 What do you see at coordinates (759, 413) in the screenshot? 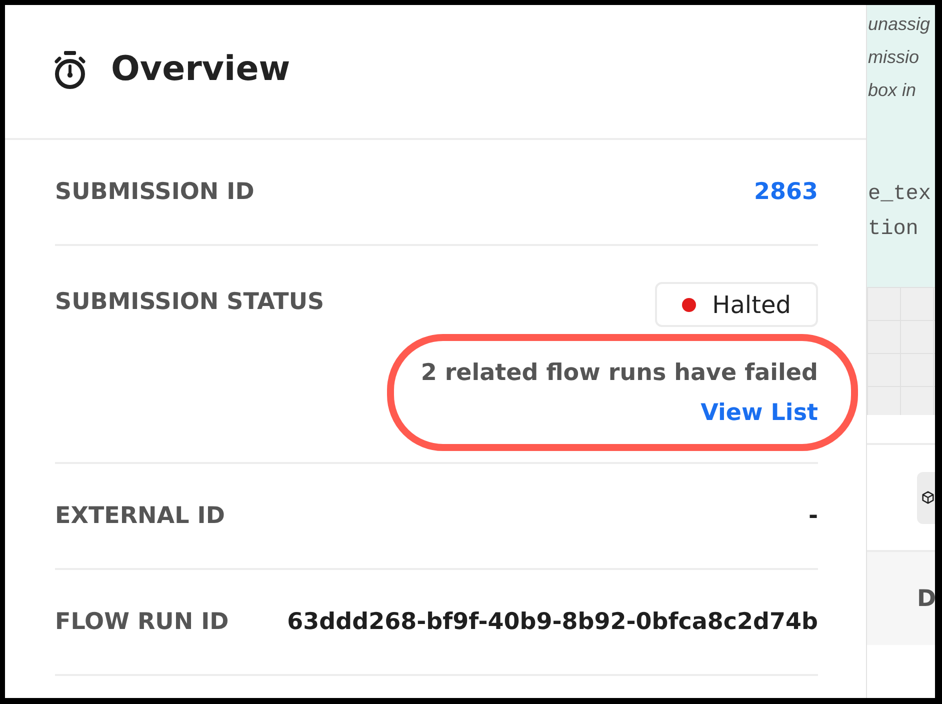
I see `view-list-link: View List` at bounding box center [759, 413].